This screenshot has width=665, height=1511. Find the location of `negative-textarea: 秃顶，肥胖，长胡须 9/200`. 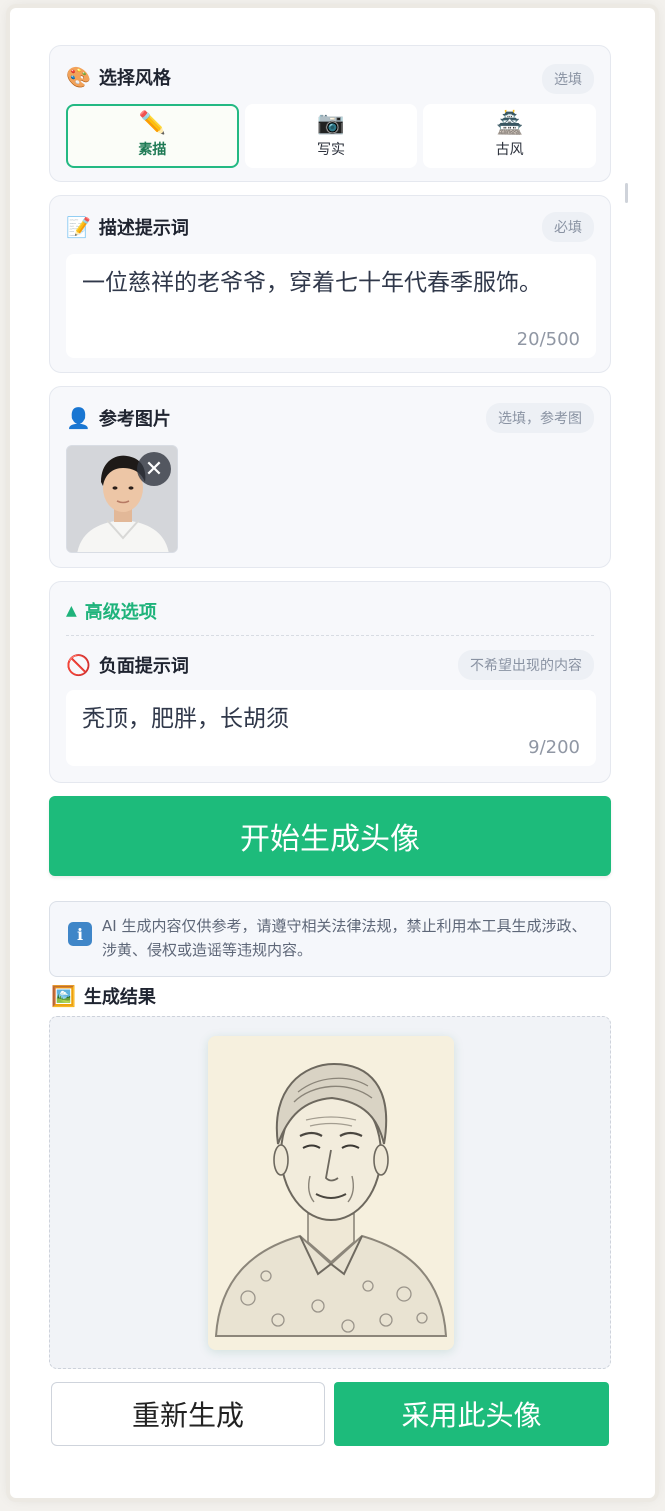

negative-textarea: 秃顶，肥胖，长胡须 9/200 is located at coordinates (331, 728).